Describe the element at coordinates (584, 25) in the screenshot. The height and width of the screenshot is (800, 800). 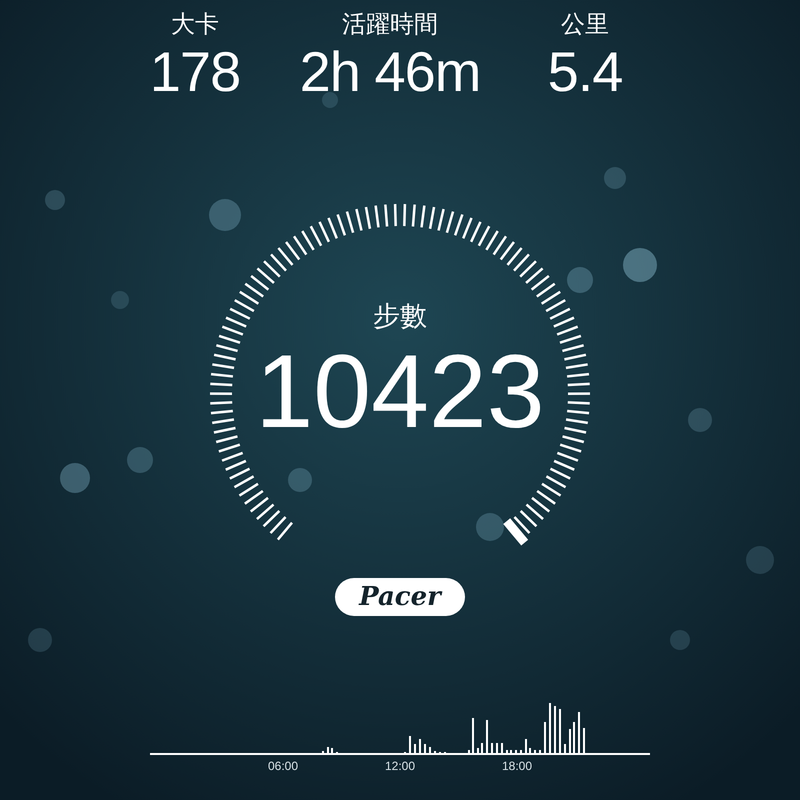
I see `stat-label: 公里` at that location.